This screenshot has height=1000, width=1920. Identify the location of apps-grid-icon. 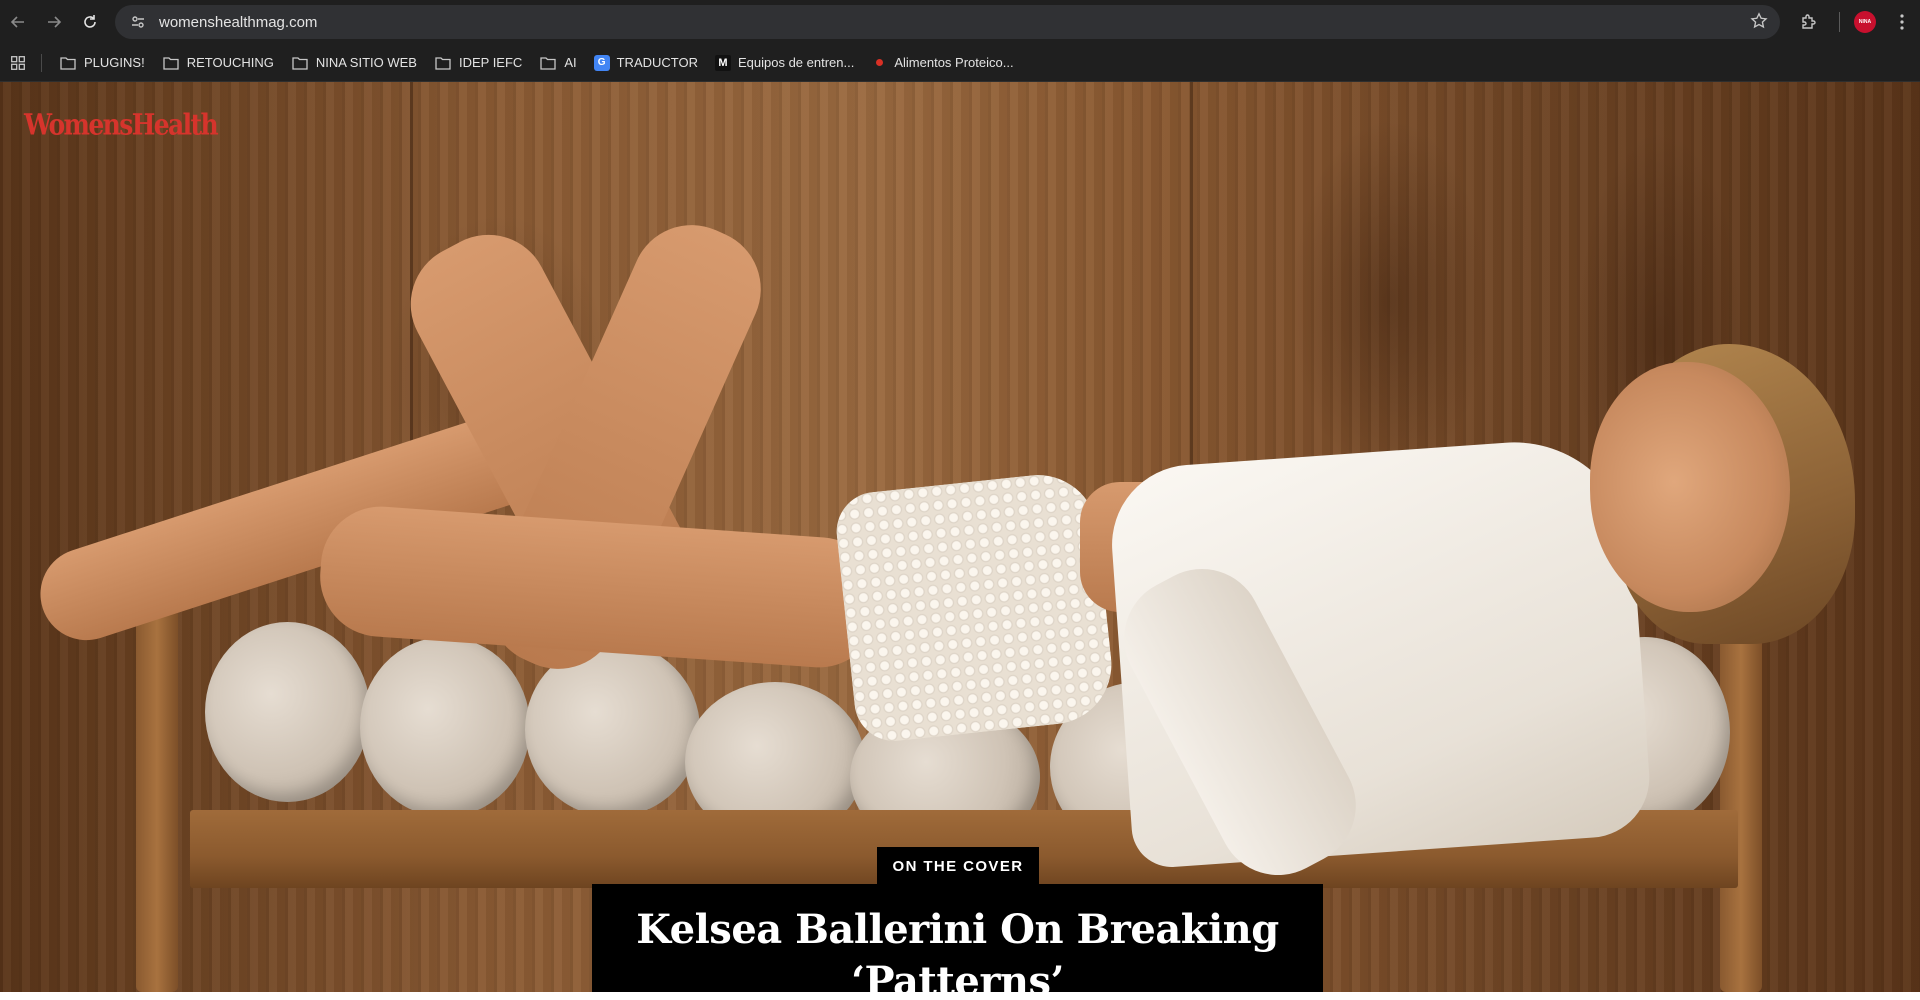
(18, 63).